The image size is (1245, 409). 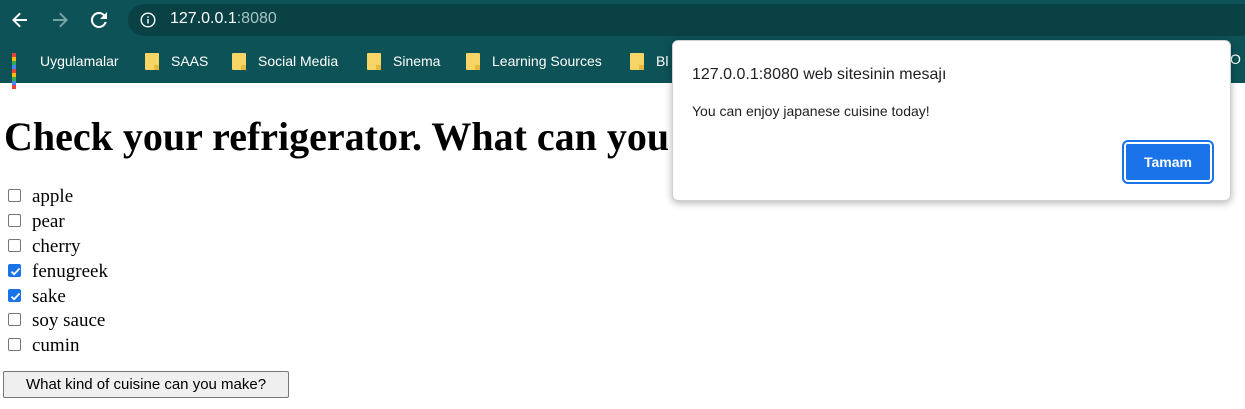 What do you see at coordinates (53, 196) in the screenshot?
I see `item-label: apple` at bounding box center [53, 196].